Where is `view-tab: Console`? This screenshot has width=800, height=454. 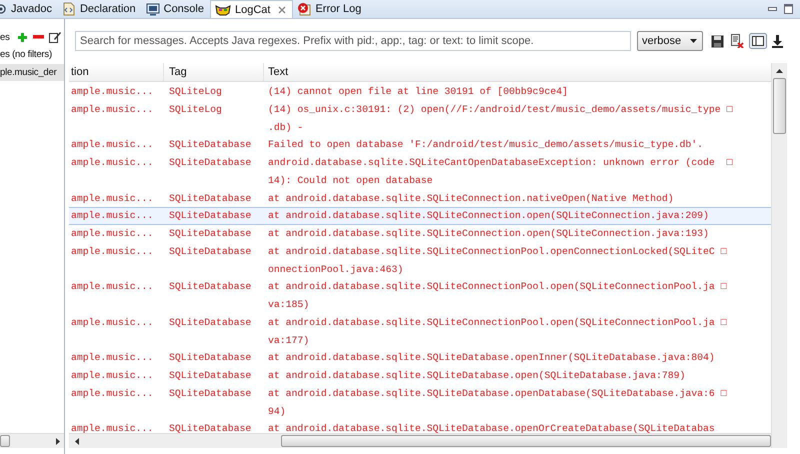 view-tab: Console is located at coordinates (176, 9).